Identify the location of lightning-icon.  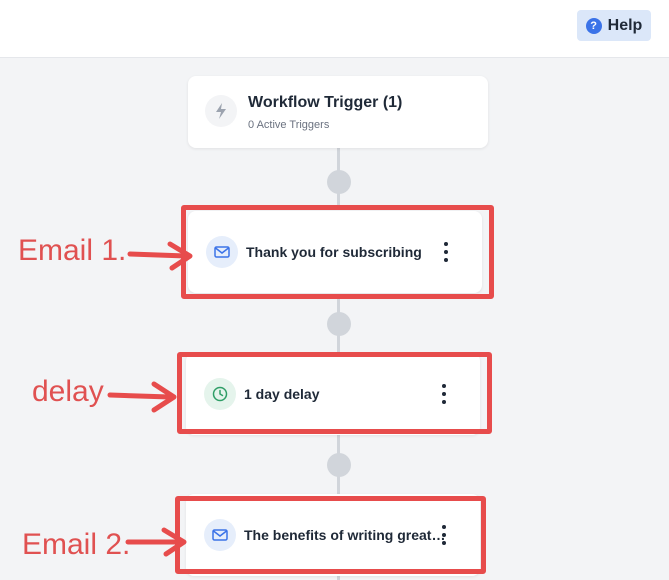
(221, 111).